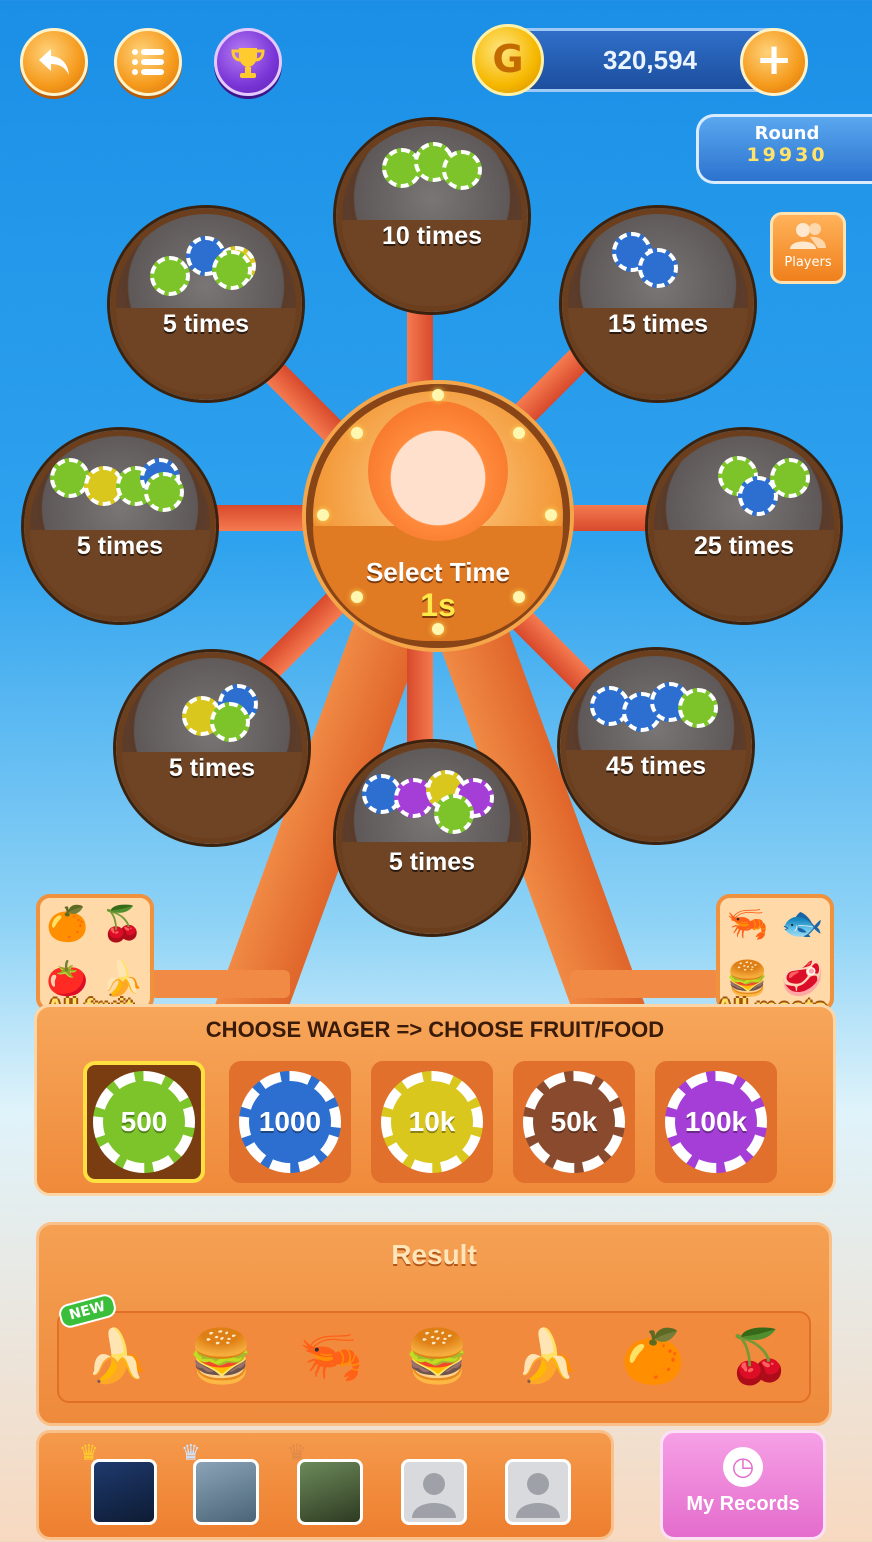 This screenshot has height=1542, width=872. I want to click on wager-chip-10k: 10k, so click(432, 1122).